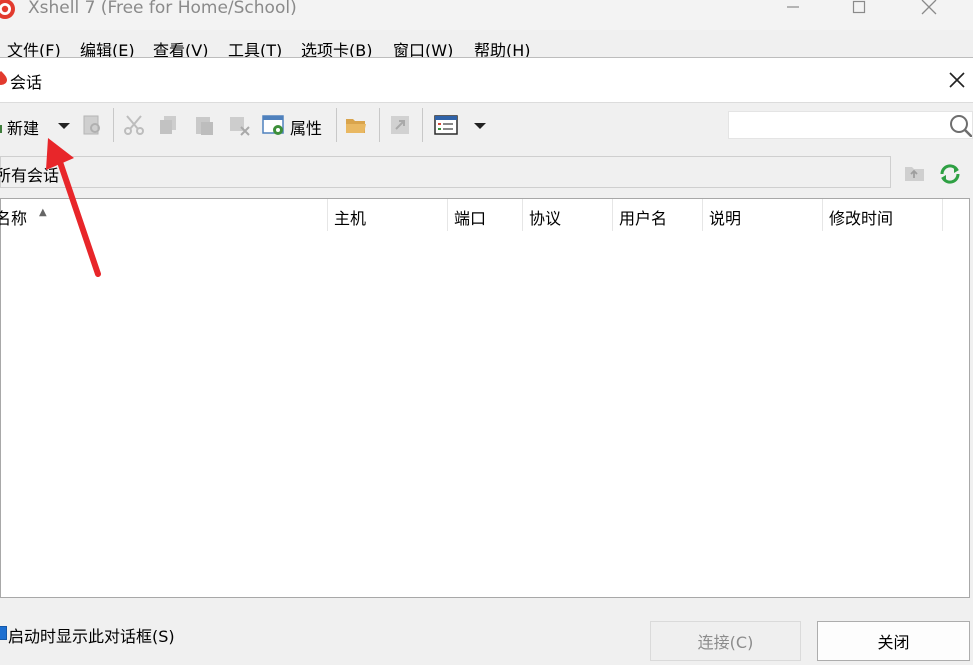  Describe the element at coordinates (893, 641) in the screenshot. I see `close-button: 关闭` at that location.